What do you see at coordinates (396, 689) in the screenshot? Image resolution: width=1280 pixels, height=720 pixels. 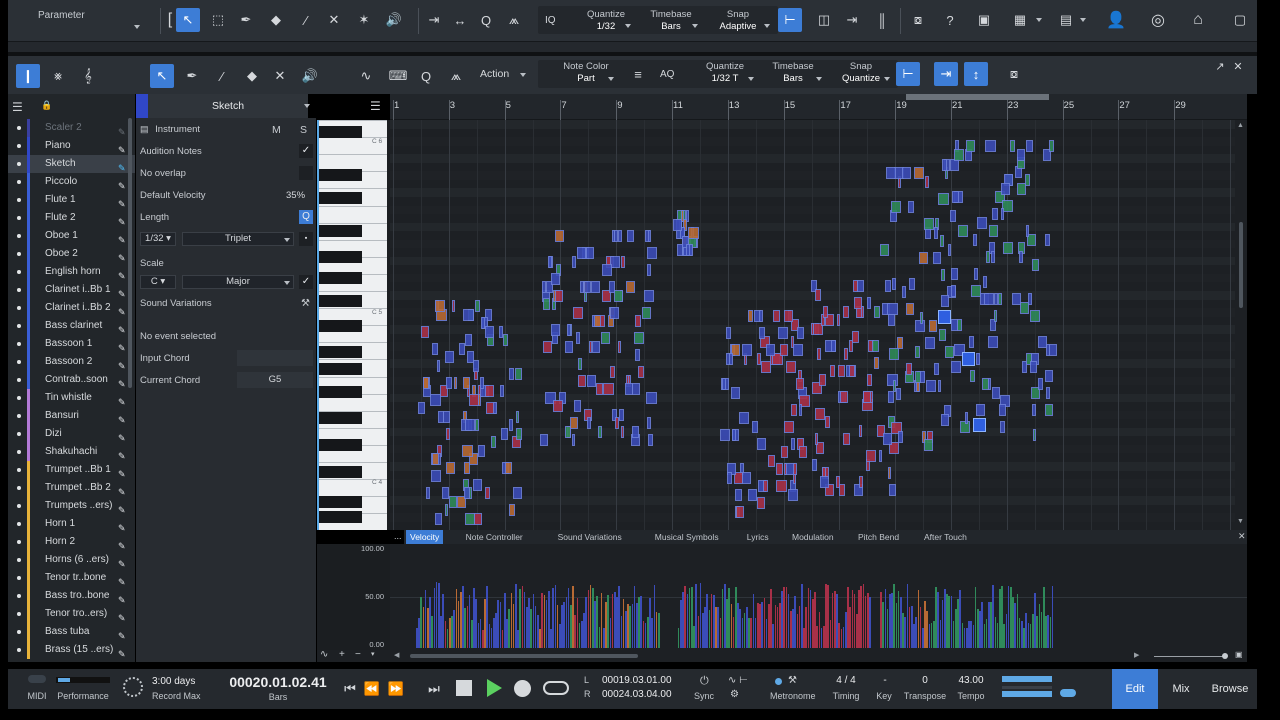 I see `fast-forward-icon: ⏩` at bounding box center [396, 689].